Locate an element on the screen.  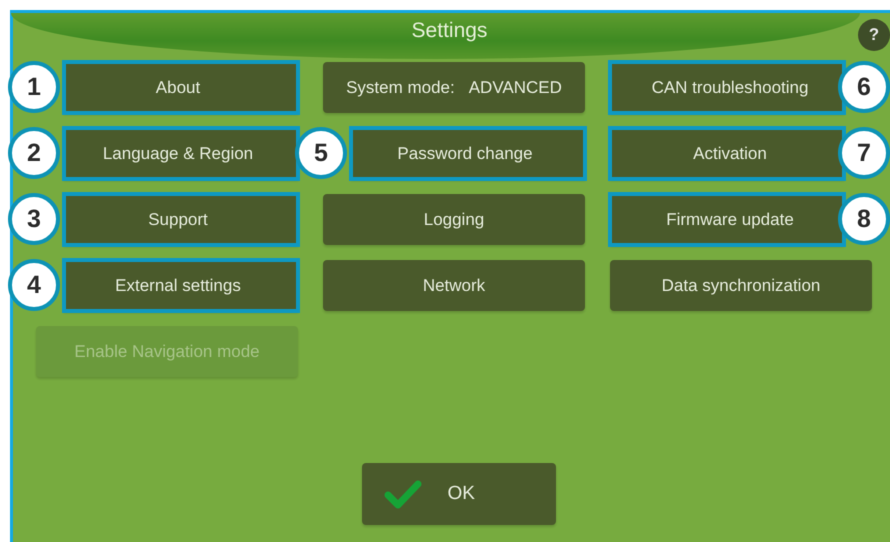
system-mode-button: System mode: ADVANCED is located at coordinates (454, 87).